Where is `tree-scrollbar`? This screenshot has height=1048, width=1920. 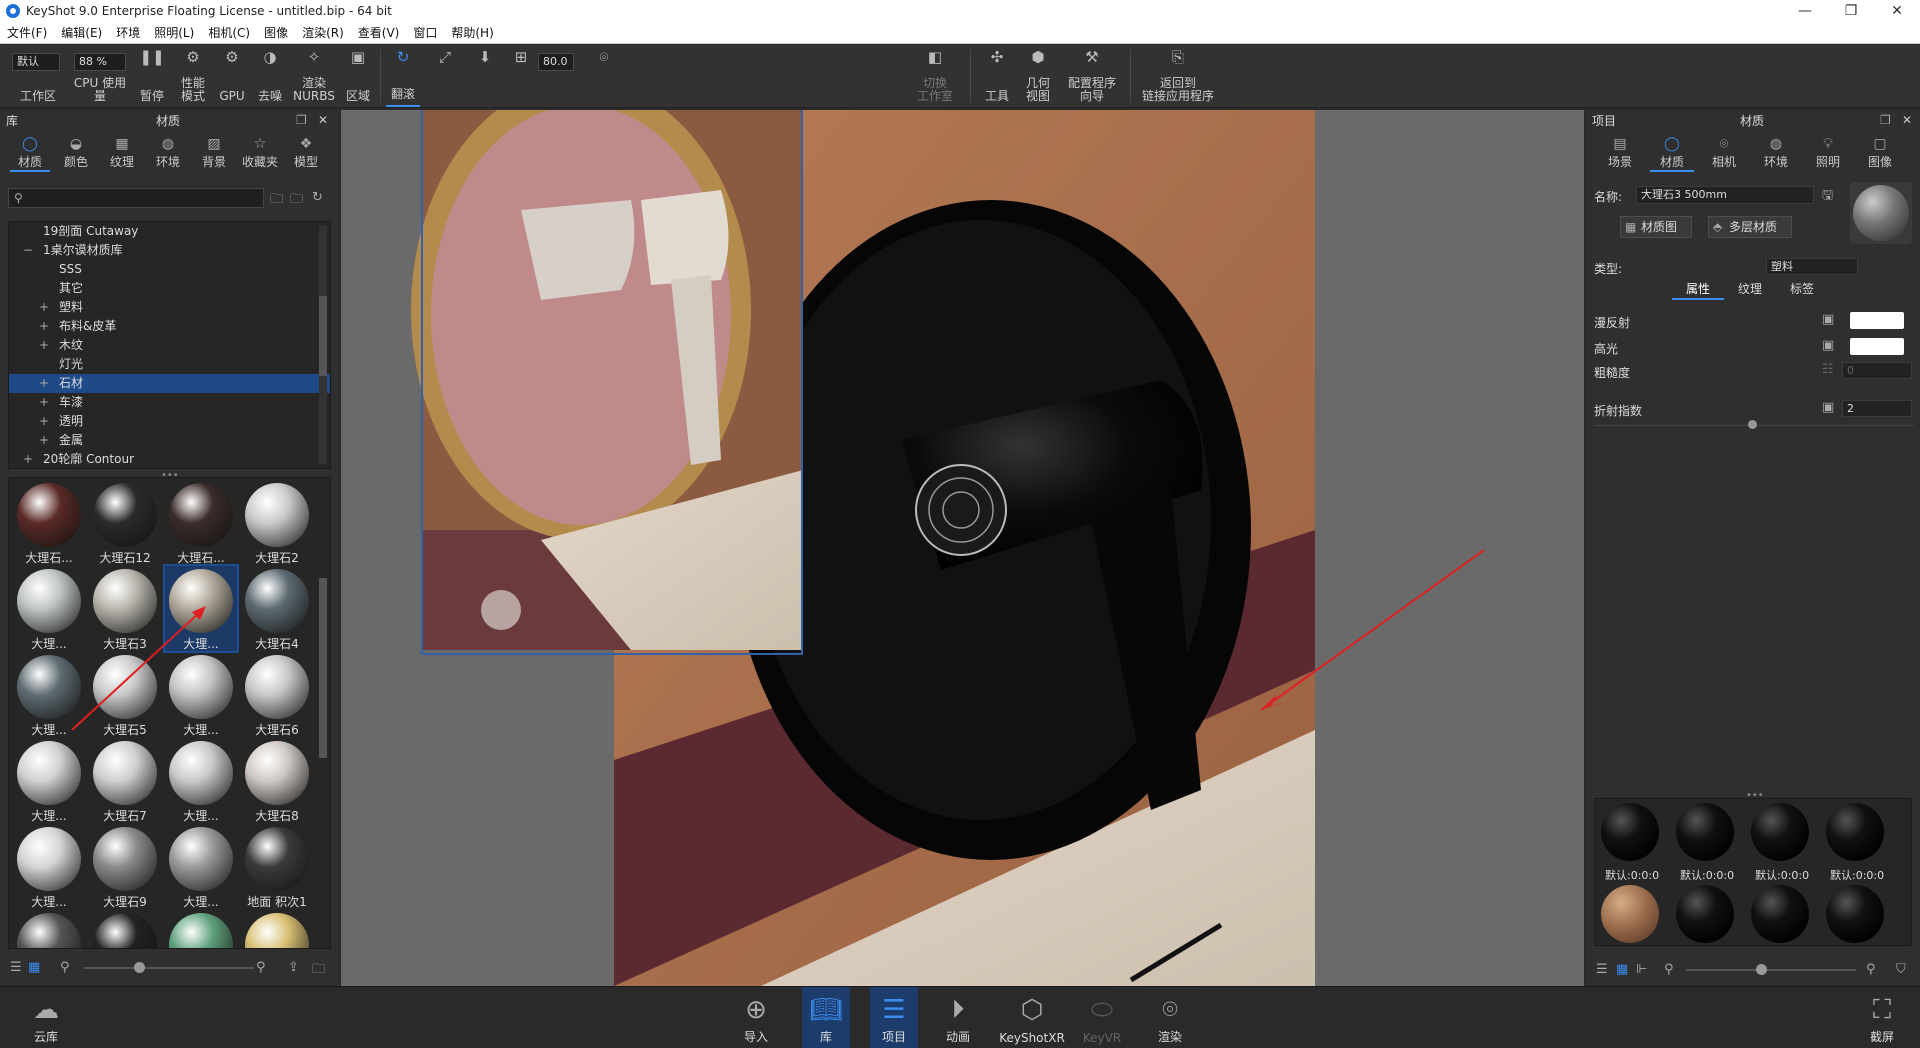 tree-scrollbar is located at coordinates (323, 345).